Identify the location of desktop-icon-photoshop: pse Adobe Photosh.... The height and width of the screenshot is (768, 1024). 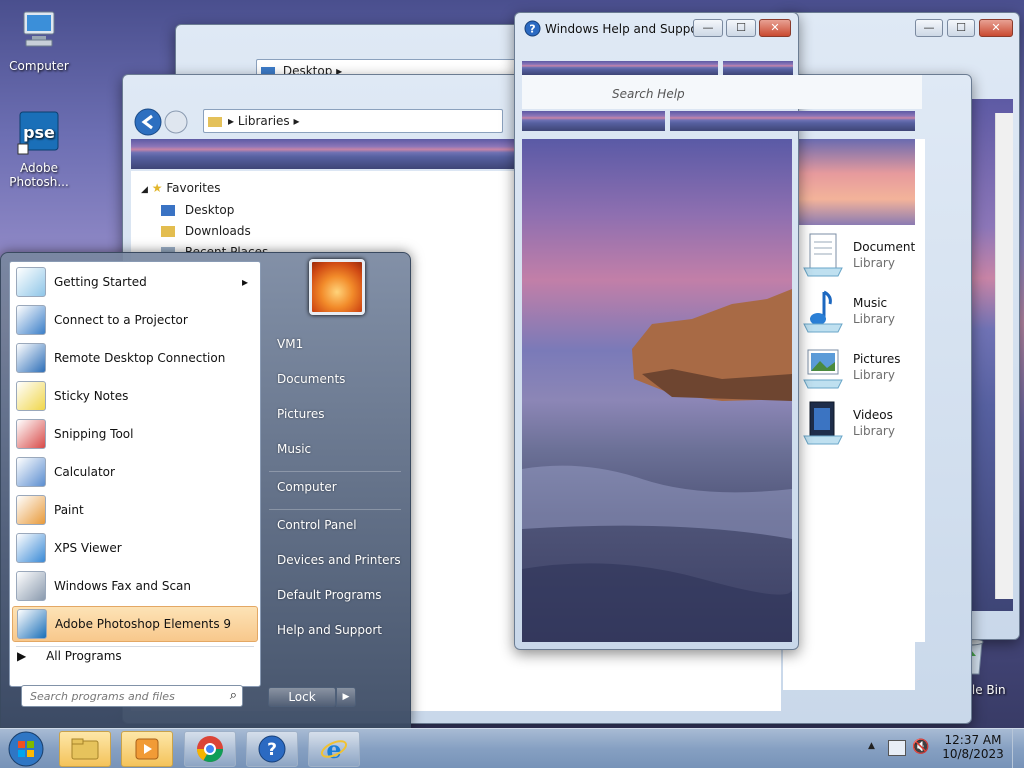
(39, 149).